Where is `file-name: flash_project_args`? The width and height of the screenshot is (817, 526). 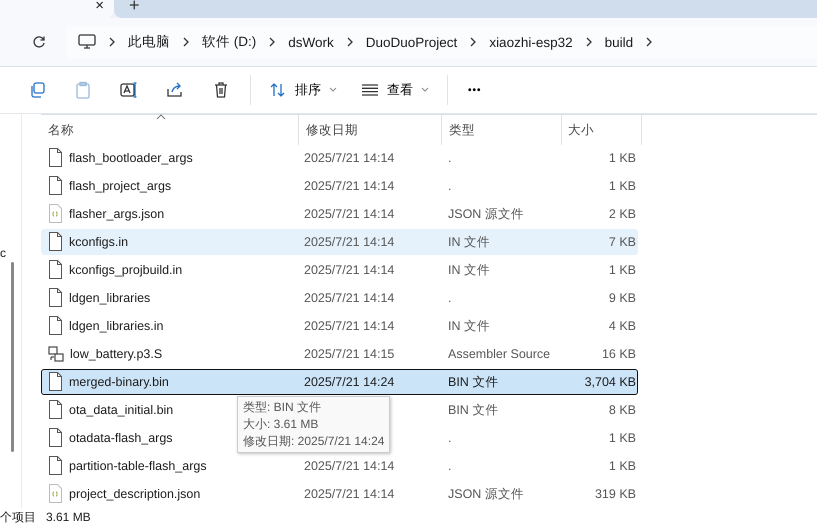
file-name: flash_project_args is located at coordinates (120, 186).